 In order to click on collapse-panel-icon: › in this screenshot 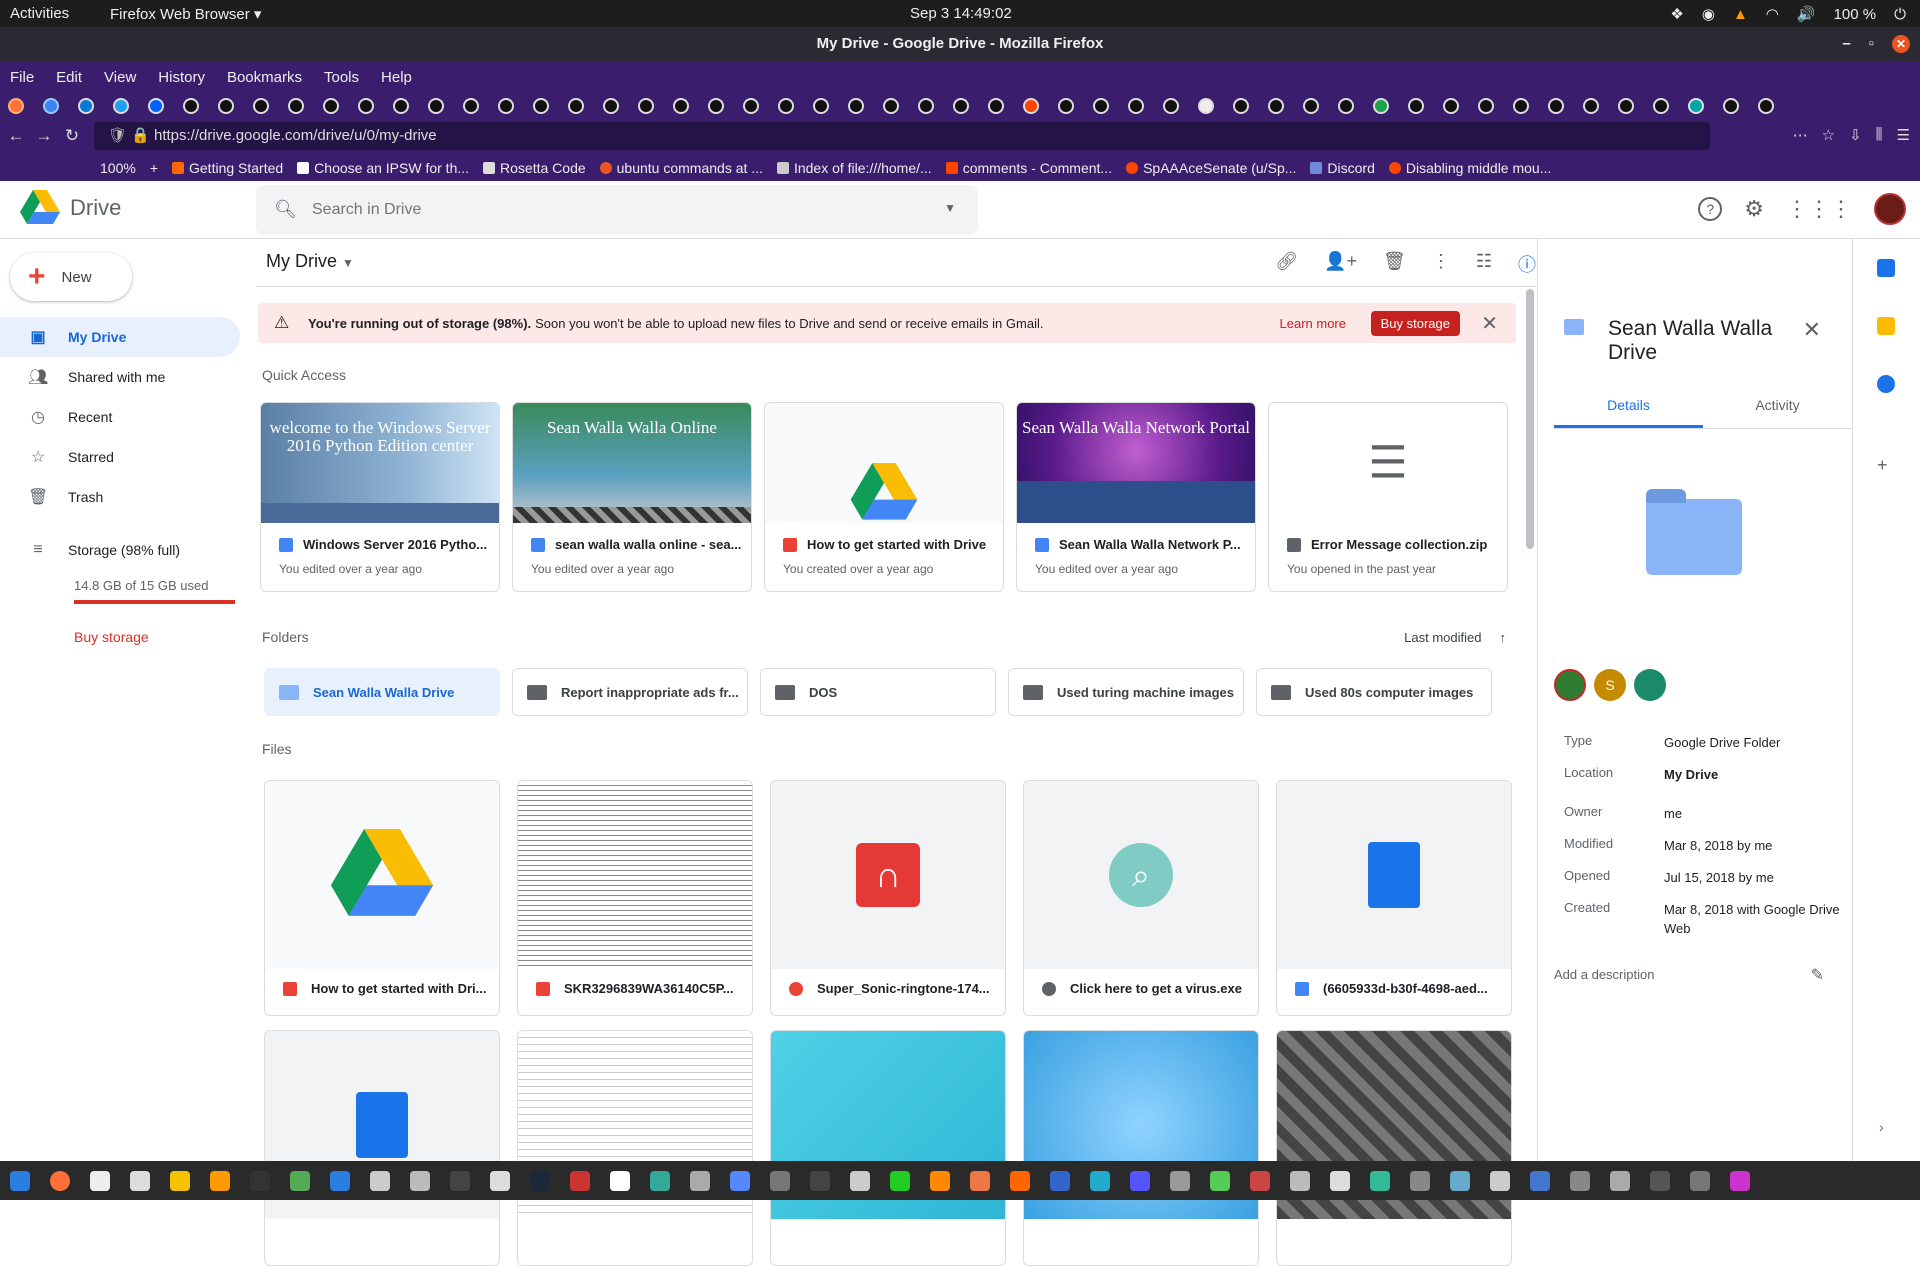, I will do `click(1881, 1127)`.